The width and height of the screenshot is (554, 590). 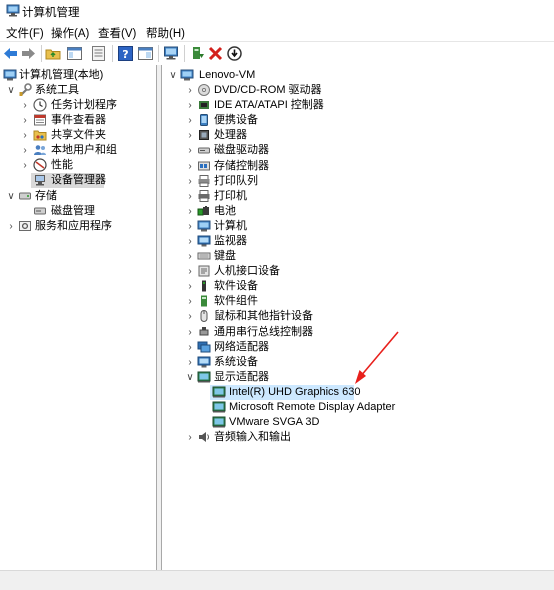 I want to click on tree-item-services-apps: › 服务和应用程序, so click(x=78, y=226).